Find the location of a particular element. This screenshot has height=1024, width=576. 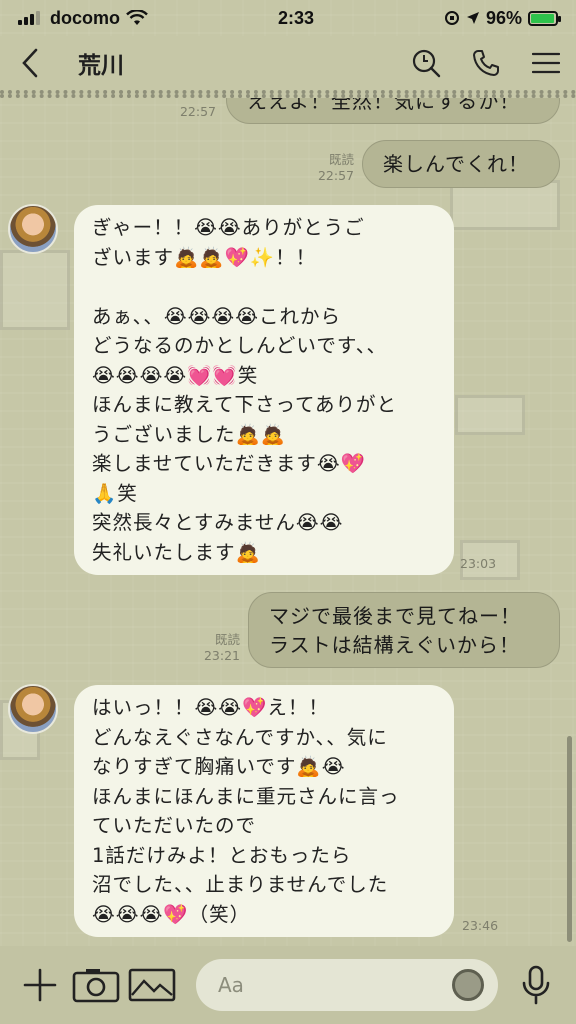

scrollbar is located at coordinates (569, 839).